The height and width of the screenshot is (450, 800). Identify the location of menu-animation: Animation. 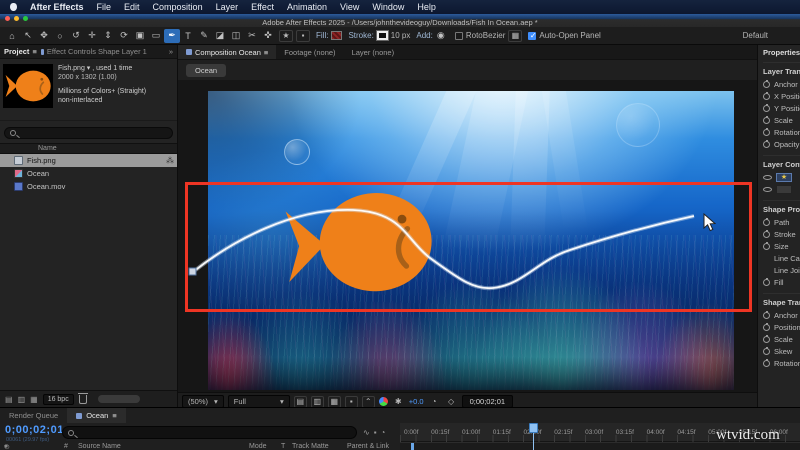
(307, 7).